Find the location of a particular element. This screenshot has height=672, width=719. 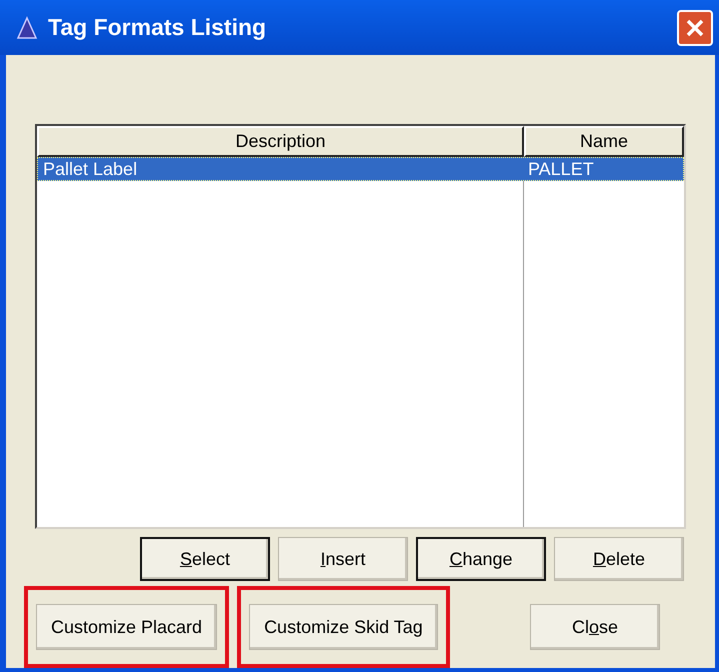

action-button: Select is located at coordinates (205, 559).